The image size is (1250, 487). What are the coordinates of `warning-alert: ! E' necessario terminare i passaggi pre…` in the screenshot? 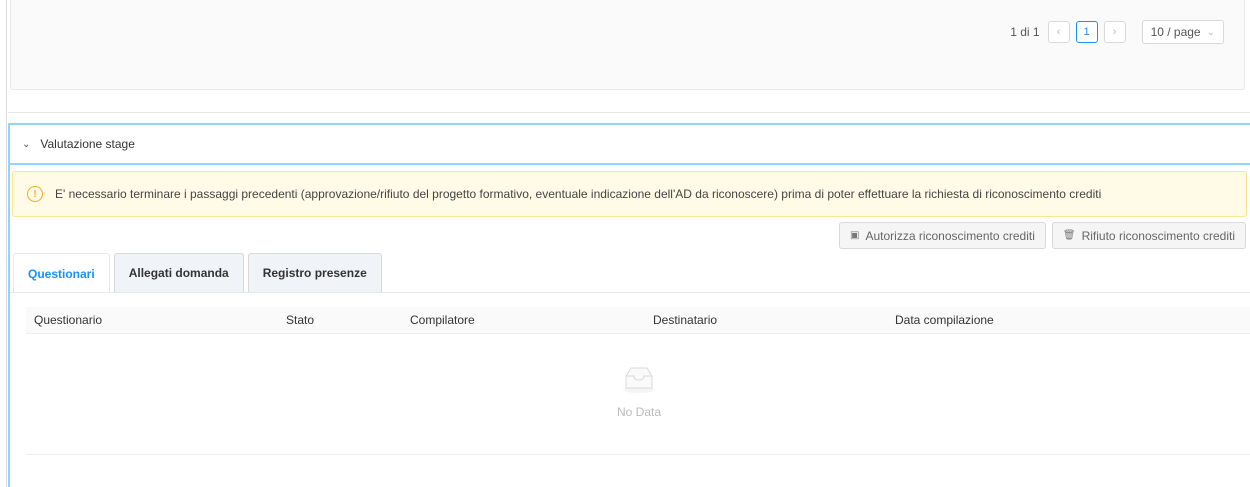 It's located at (629, 194).